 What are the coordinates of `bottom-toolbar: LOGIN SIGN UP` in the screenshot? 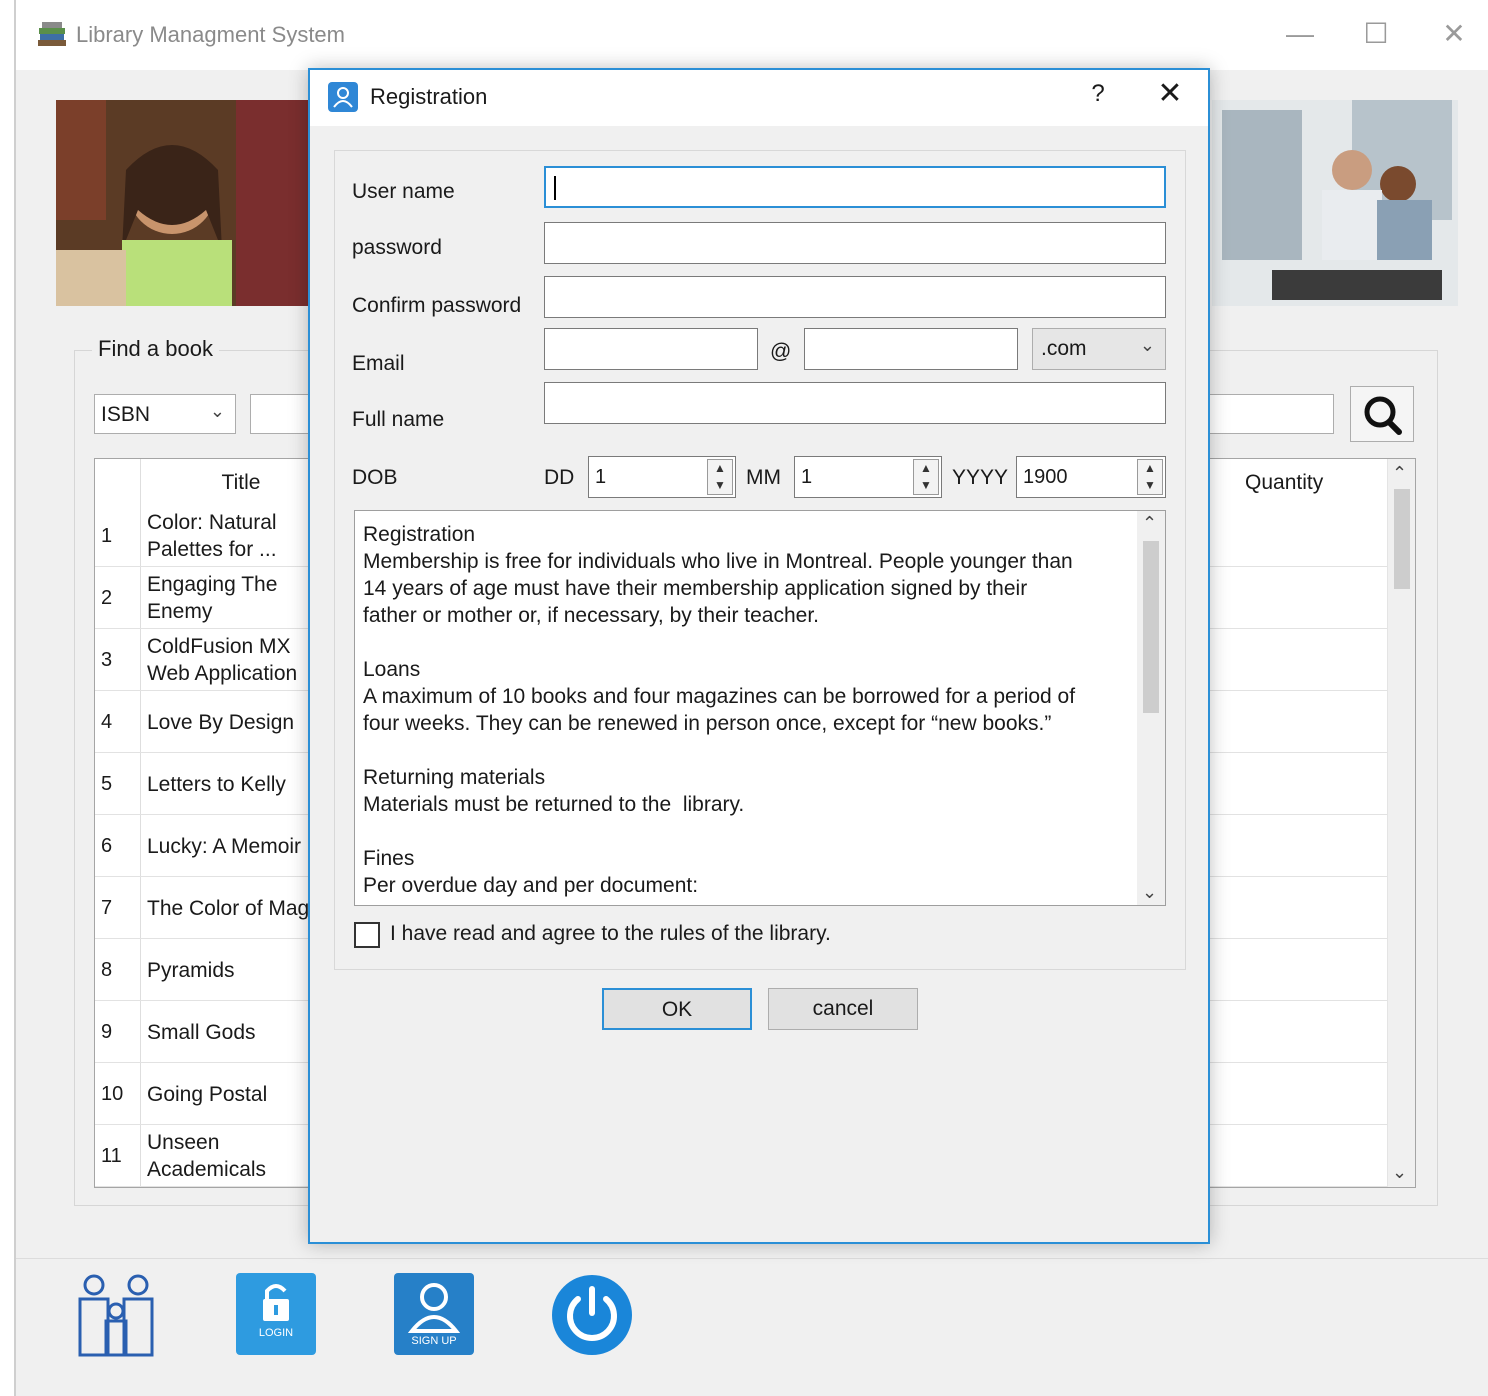 It's located at (752, 1327).